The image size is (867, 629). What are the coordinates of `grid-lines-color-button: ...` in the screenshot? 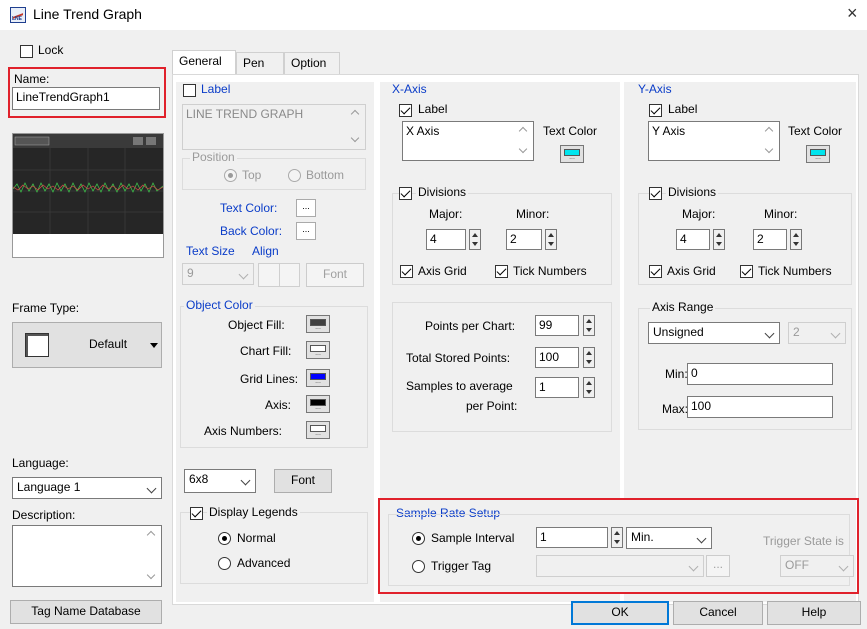 It's located at (318, 378).